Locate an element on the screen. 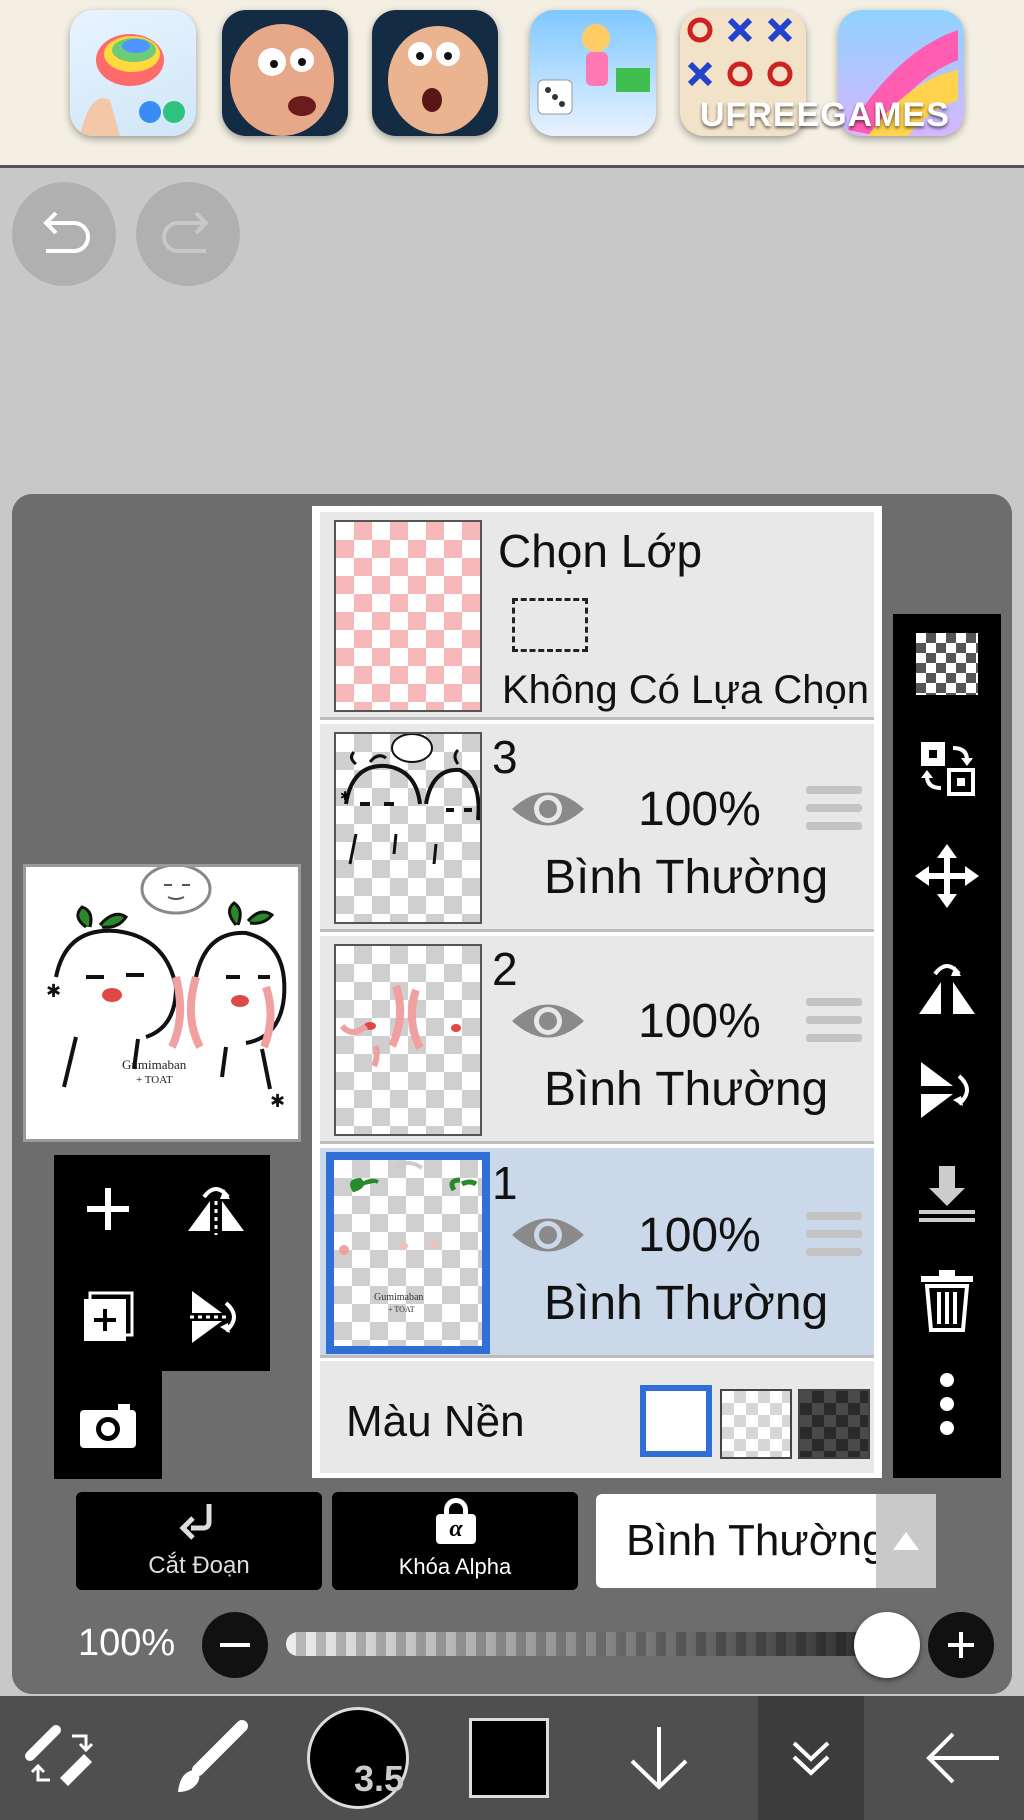 This screenshot has width=1024, height=1820. layer-right-toolbar is located at coordinates (947, 1046).